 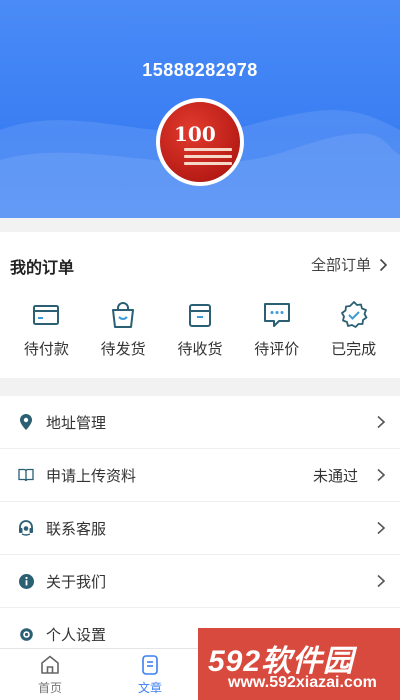 What do you see at coordinates (46, 349) in the screenshot?
I see `order-label: 待付款` at bounding box center [46, 349].